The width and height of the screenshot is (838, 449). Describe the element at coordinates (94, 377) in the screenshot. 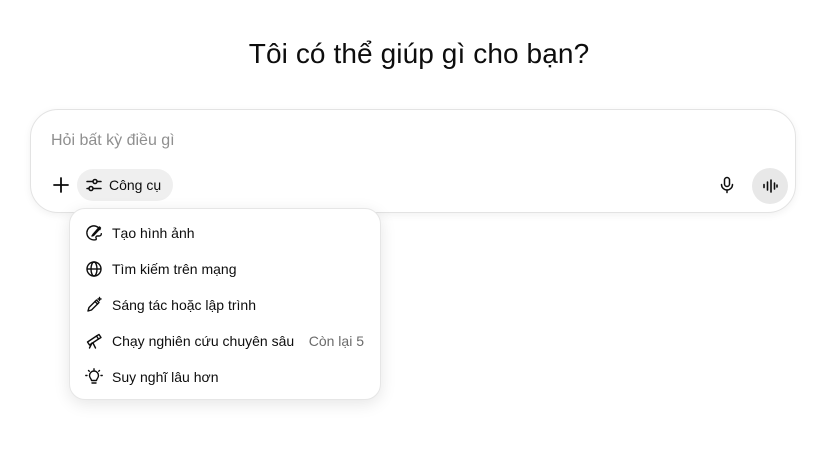

I see `lightbulb-icon` at that location.